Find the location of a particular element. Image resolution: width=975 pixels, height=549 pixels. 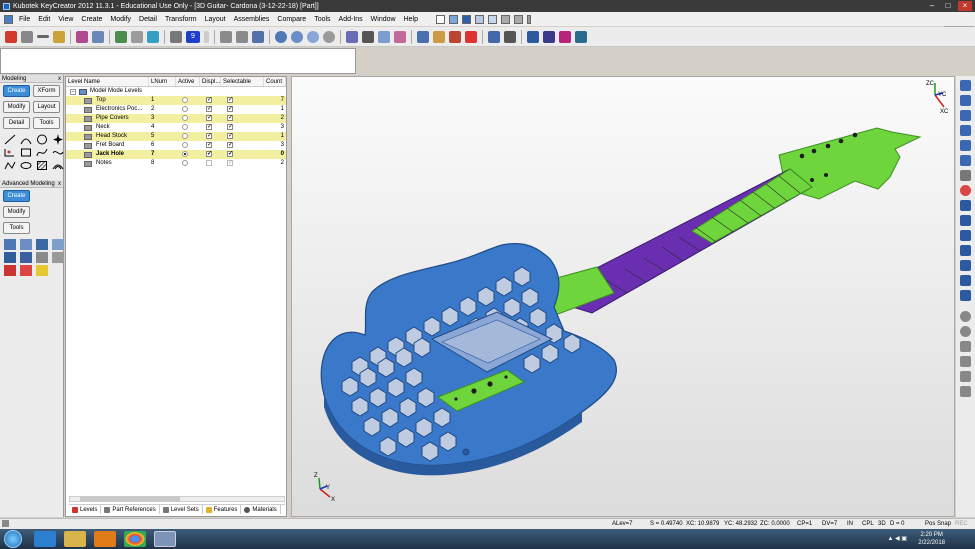

sphere-icon is located at coordinates (98, 36).